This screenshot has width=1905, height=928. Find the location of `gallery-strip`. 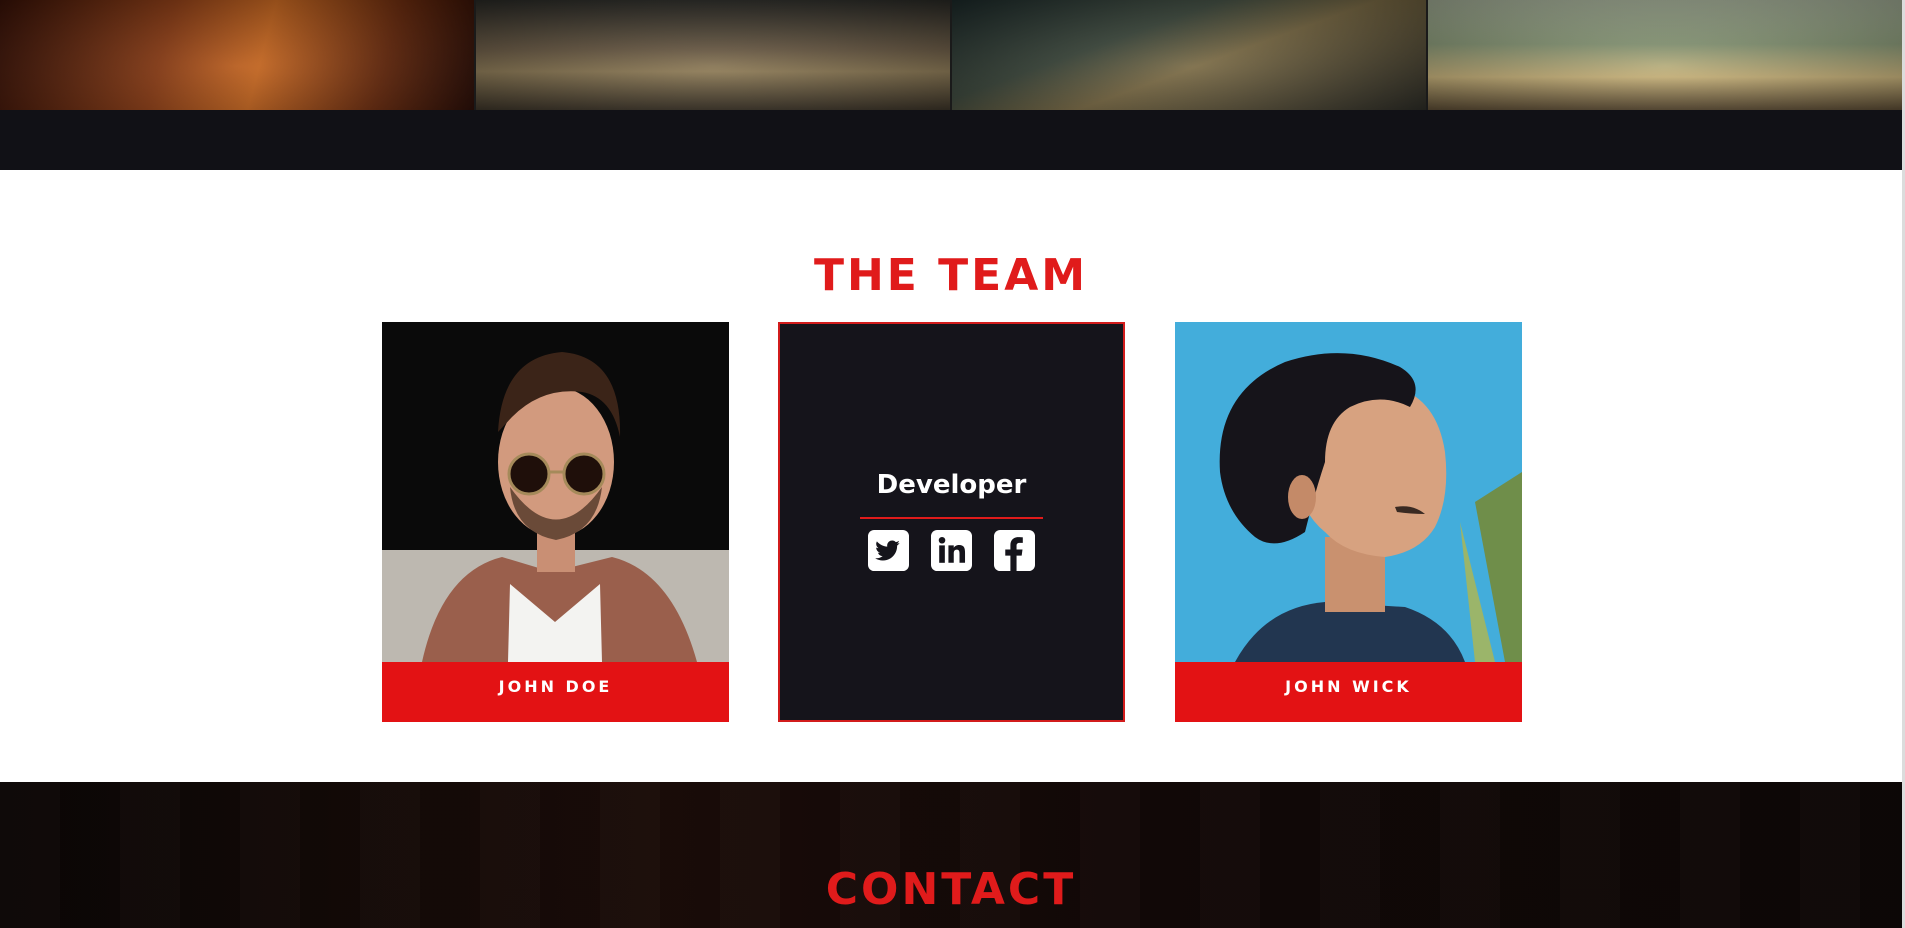

gallery-strip is located at coordinates (951, 55).